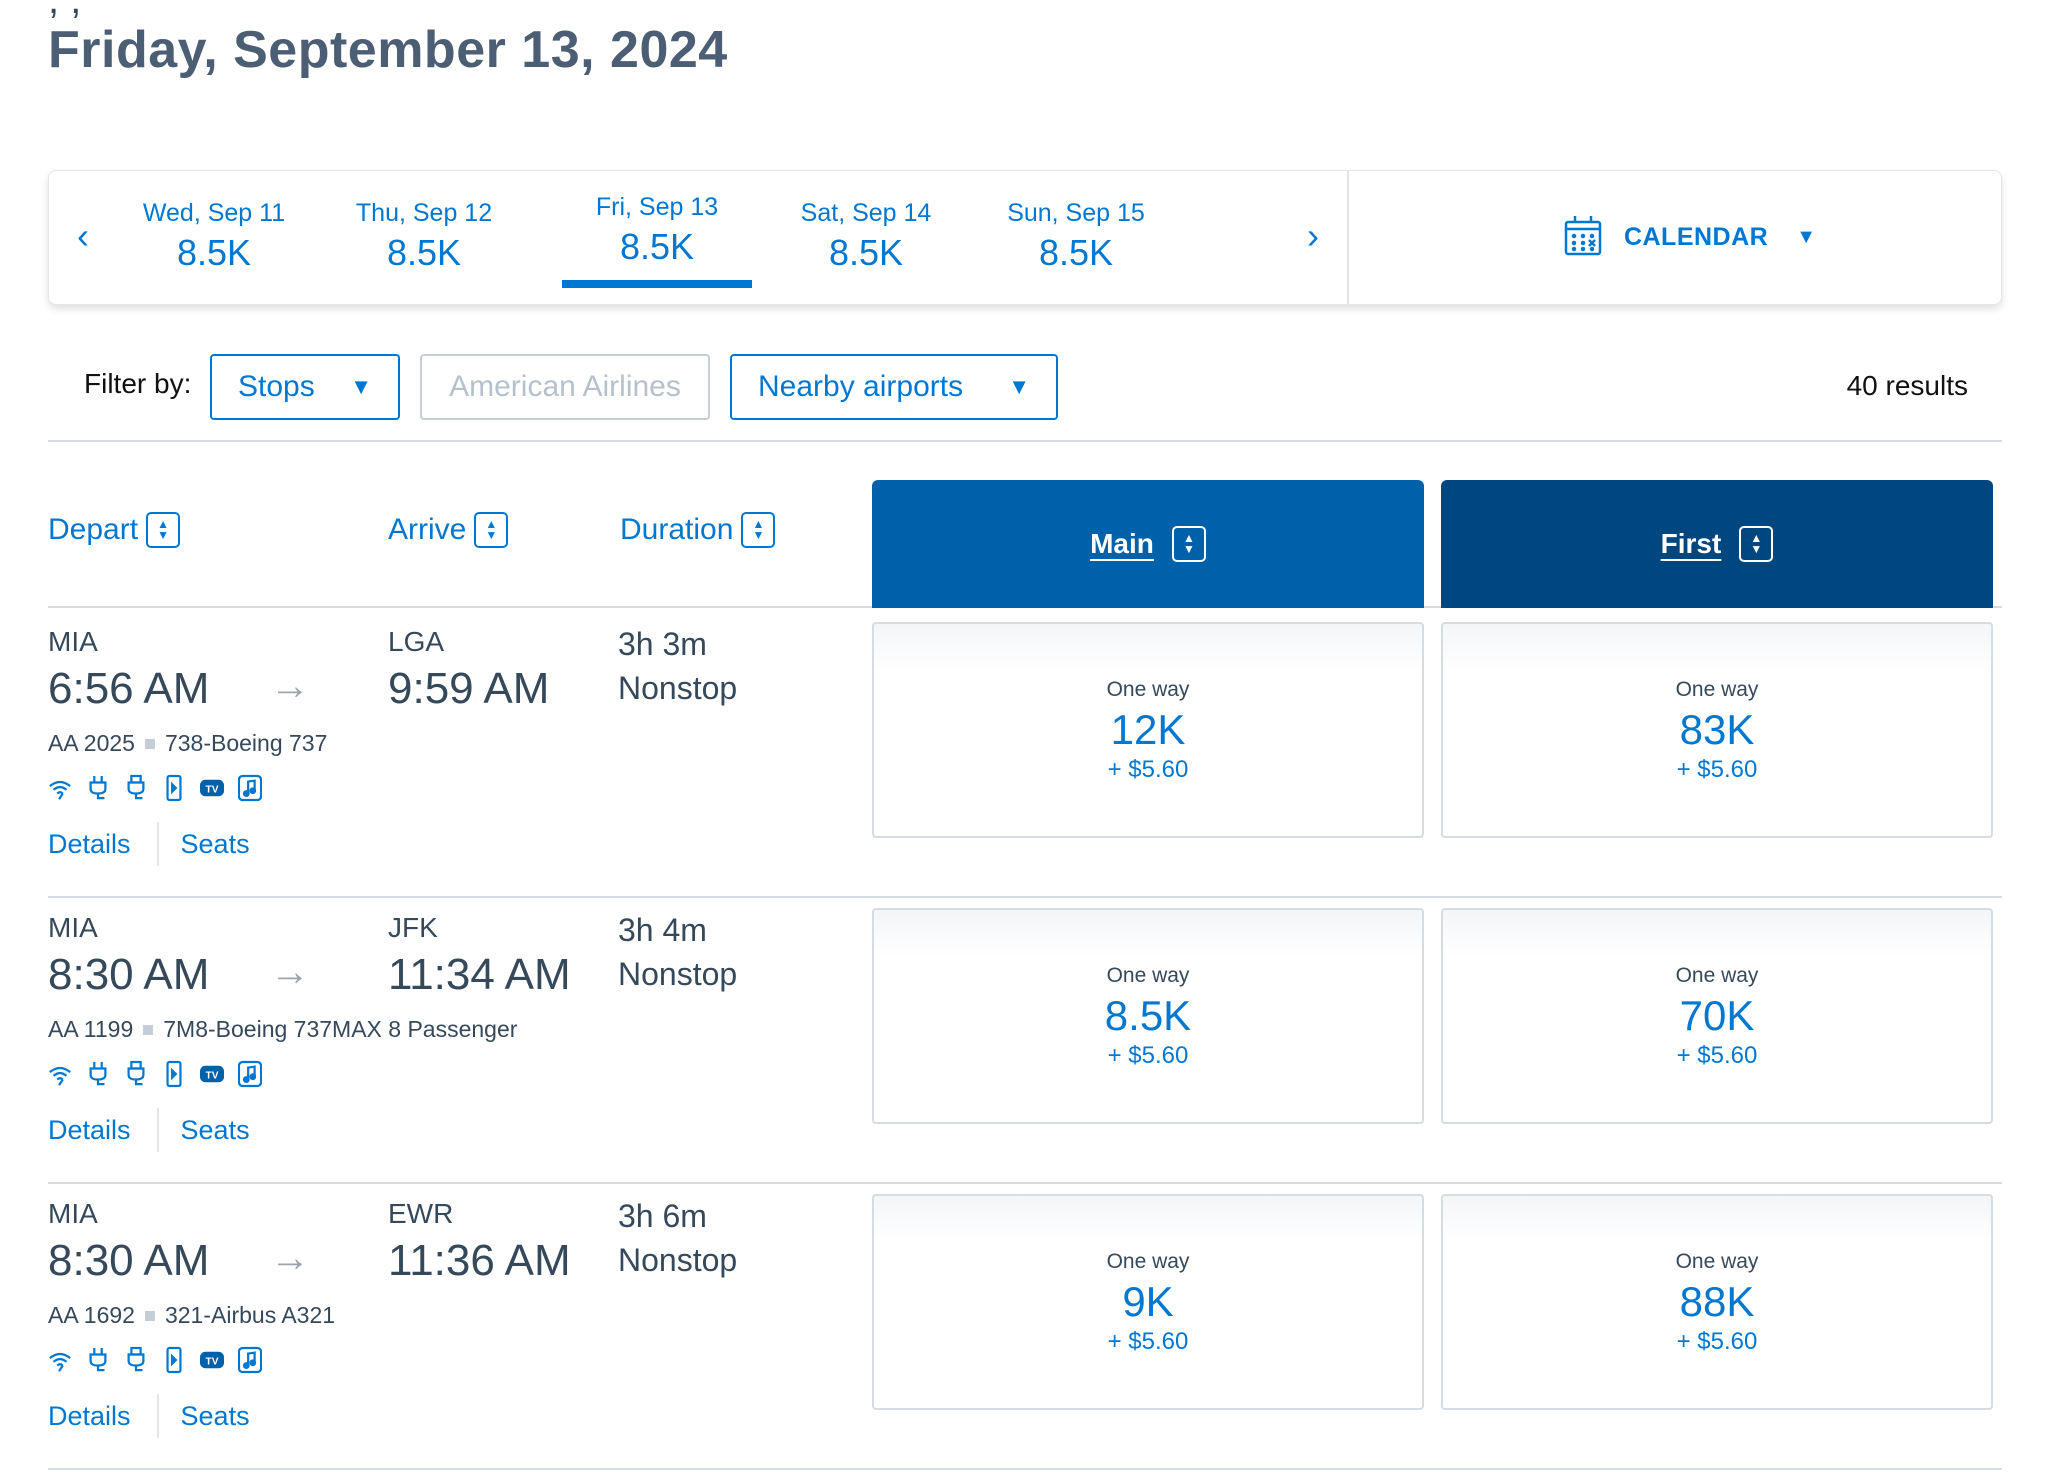 This screenshot has width=2048, height=1472. I want to click on stops-filter-label: Stops, so click(276, 386).